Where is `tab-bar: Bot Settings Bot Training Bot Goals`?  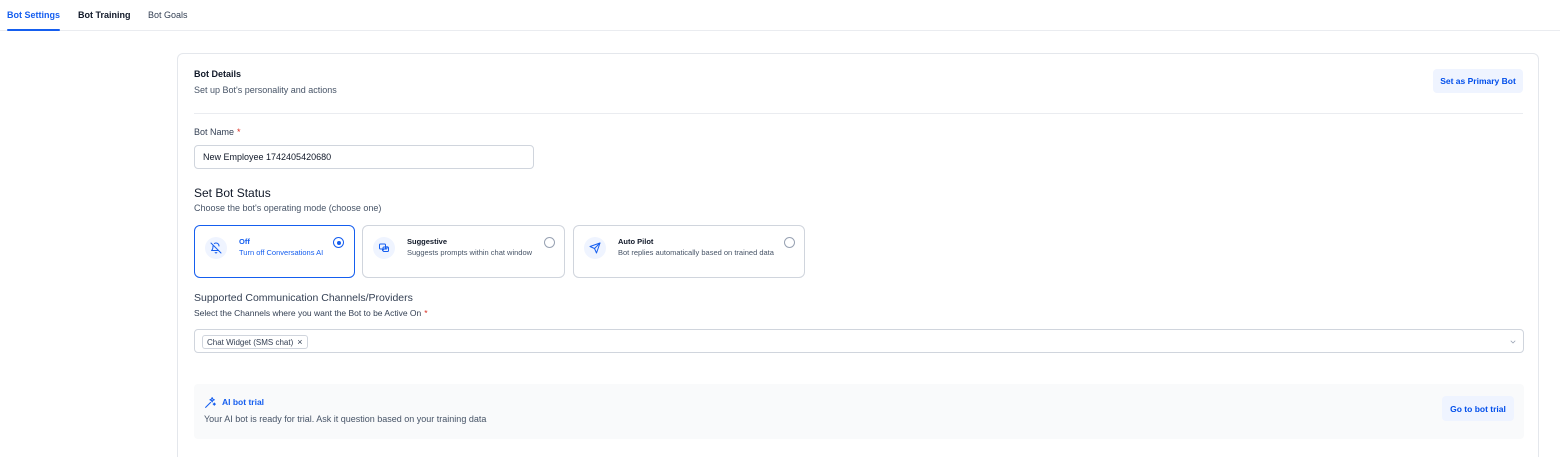 tab-bar: Bot Settings Bot Training Bot Goals is located at coordinates (780, 15).